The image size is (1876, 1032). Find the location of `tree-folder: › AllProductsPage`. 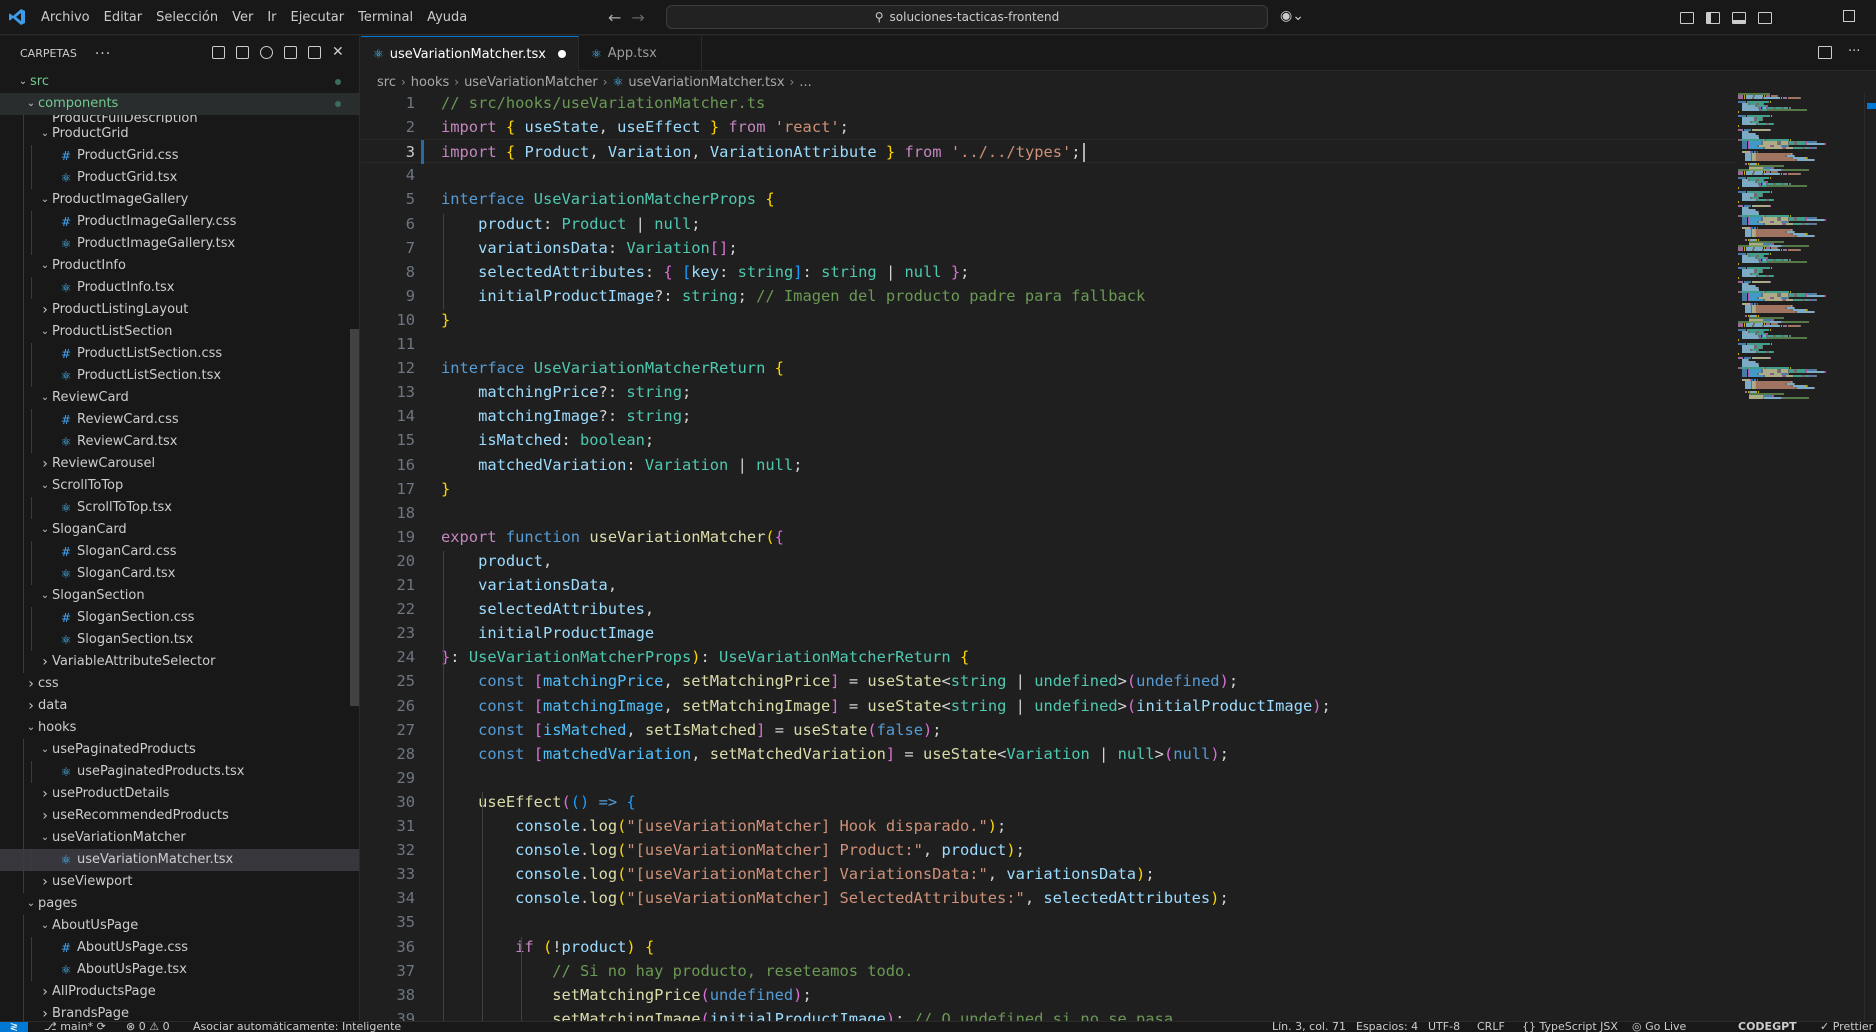

tree-folder: › AllProductsPage is located at coordinates (179, 992).